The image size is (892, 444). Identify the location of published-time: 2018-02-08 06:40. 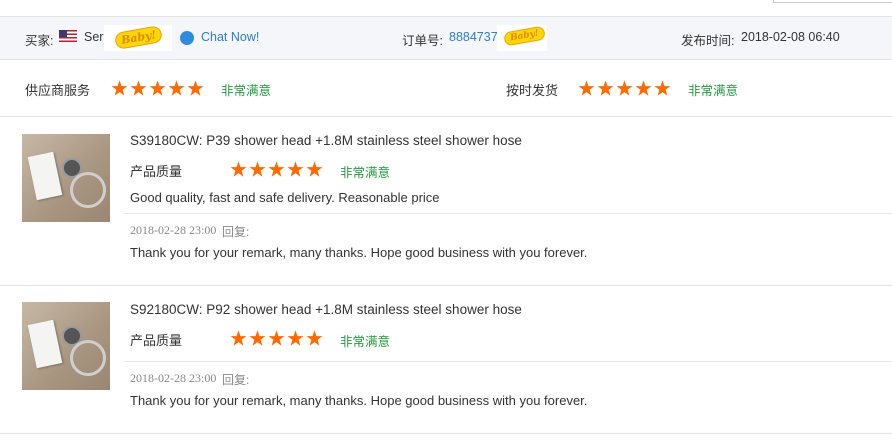
(790, 37).